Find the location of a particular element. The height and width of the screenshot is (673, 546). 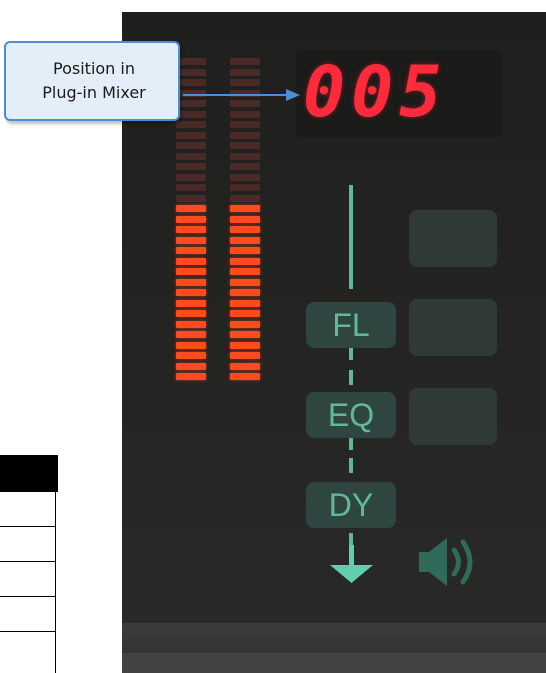

callout-text: Position in Plug-in Mixer is located at coordinates (94, 81).